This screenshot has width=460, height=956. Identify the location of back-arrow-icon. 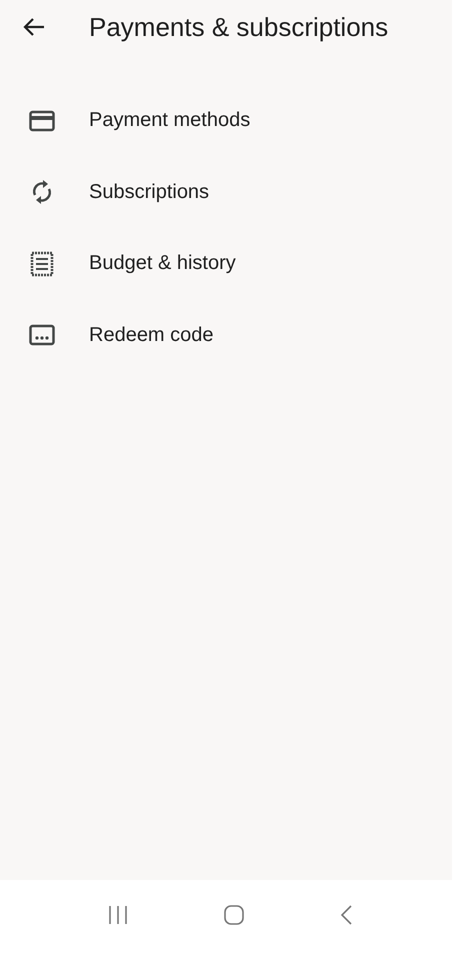
(34, 27).